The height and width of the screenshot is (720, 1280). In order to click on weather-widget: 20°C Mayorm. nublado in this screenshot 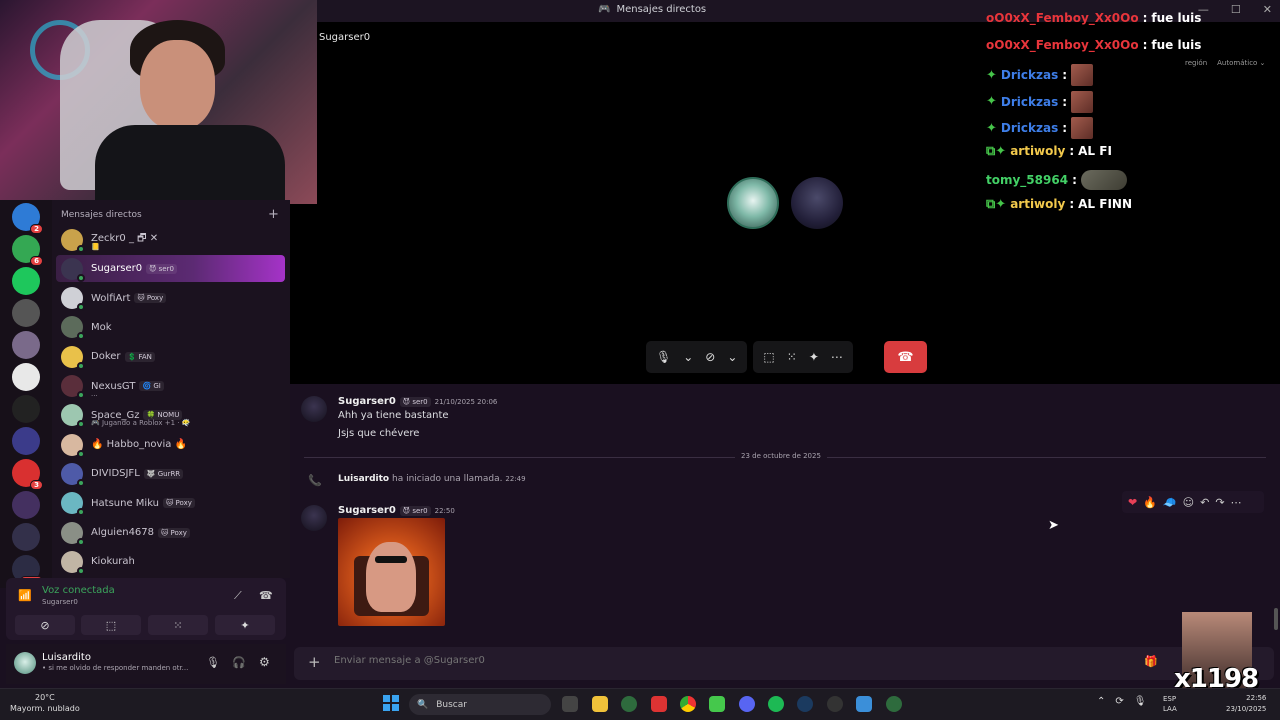, I will do `click(45, 703)`.